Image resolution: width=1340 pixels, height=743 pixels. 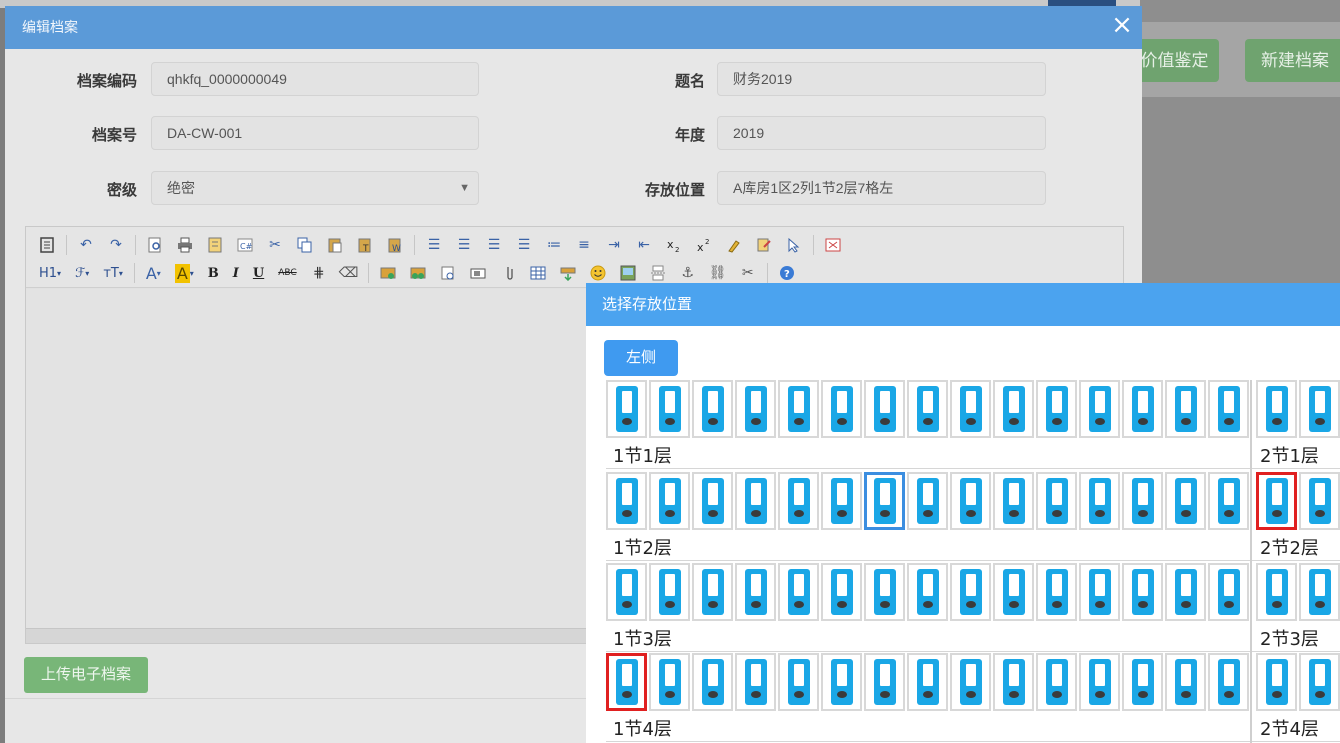 What do you see at coordinates (388, 273) in the screenshot?
I see `insert-image-icon` at bounding box center [388, 273].